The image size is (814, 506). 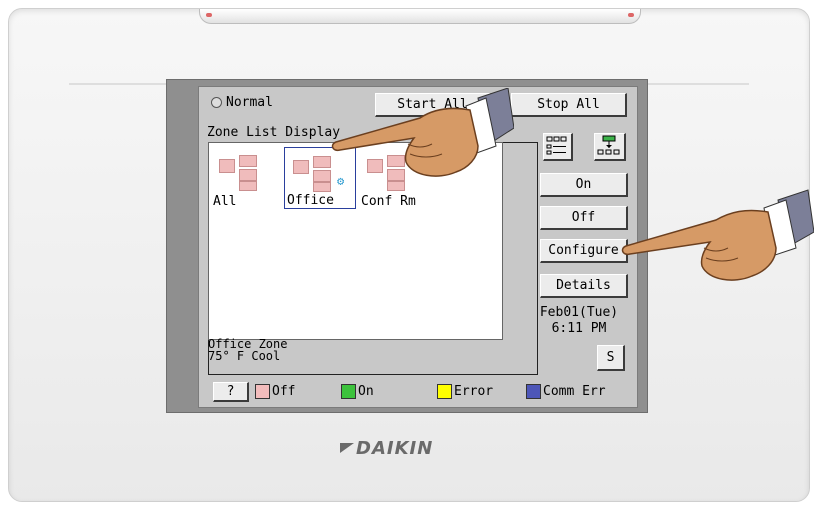 I want to click on time-text: 6:11 PM, so click(x=579, y=328).